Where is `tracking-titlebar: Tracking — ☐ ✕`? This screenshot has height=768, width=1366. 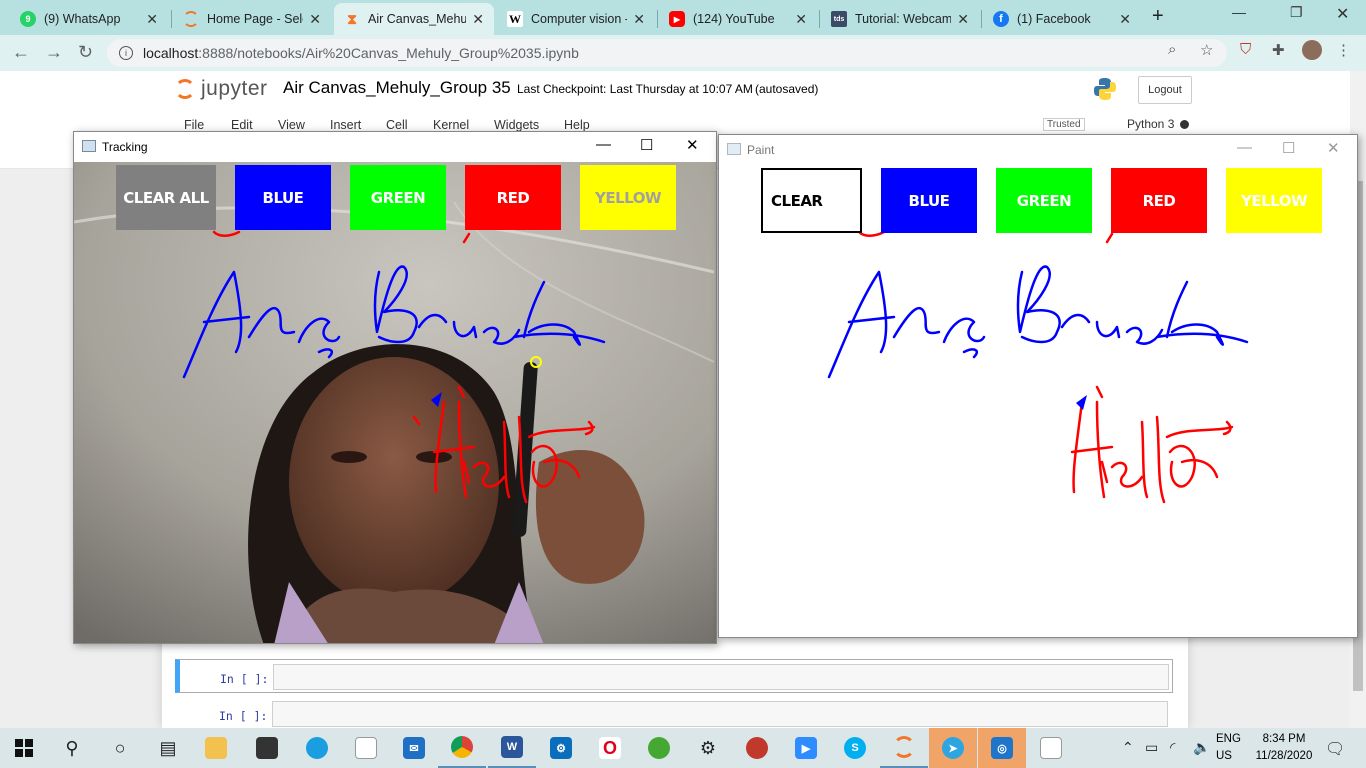 tracking-titlebar: Tracking — ☐ ✕ is located at coordinates (395, 147).